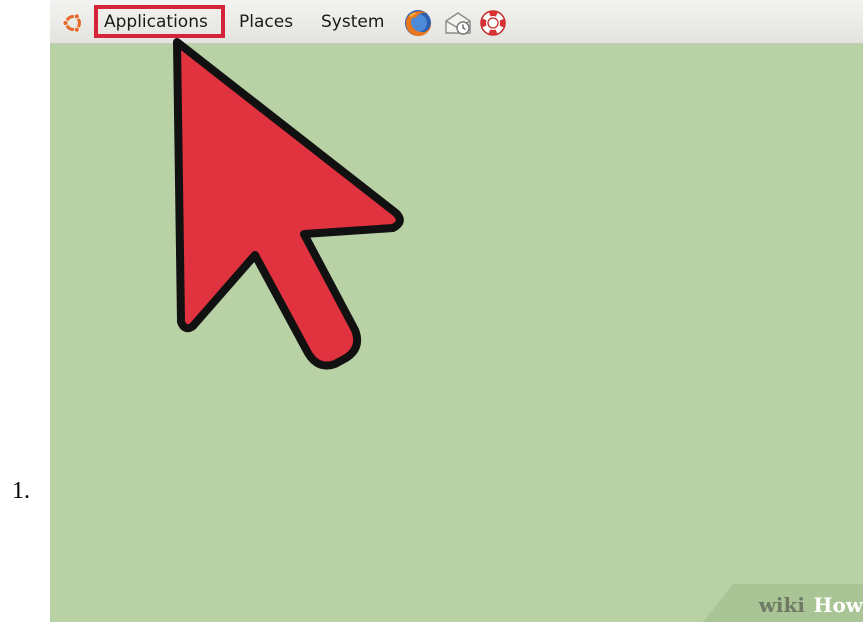  I want to click on step-number: 1., so click(21, 491).